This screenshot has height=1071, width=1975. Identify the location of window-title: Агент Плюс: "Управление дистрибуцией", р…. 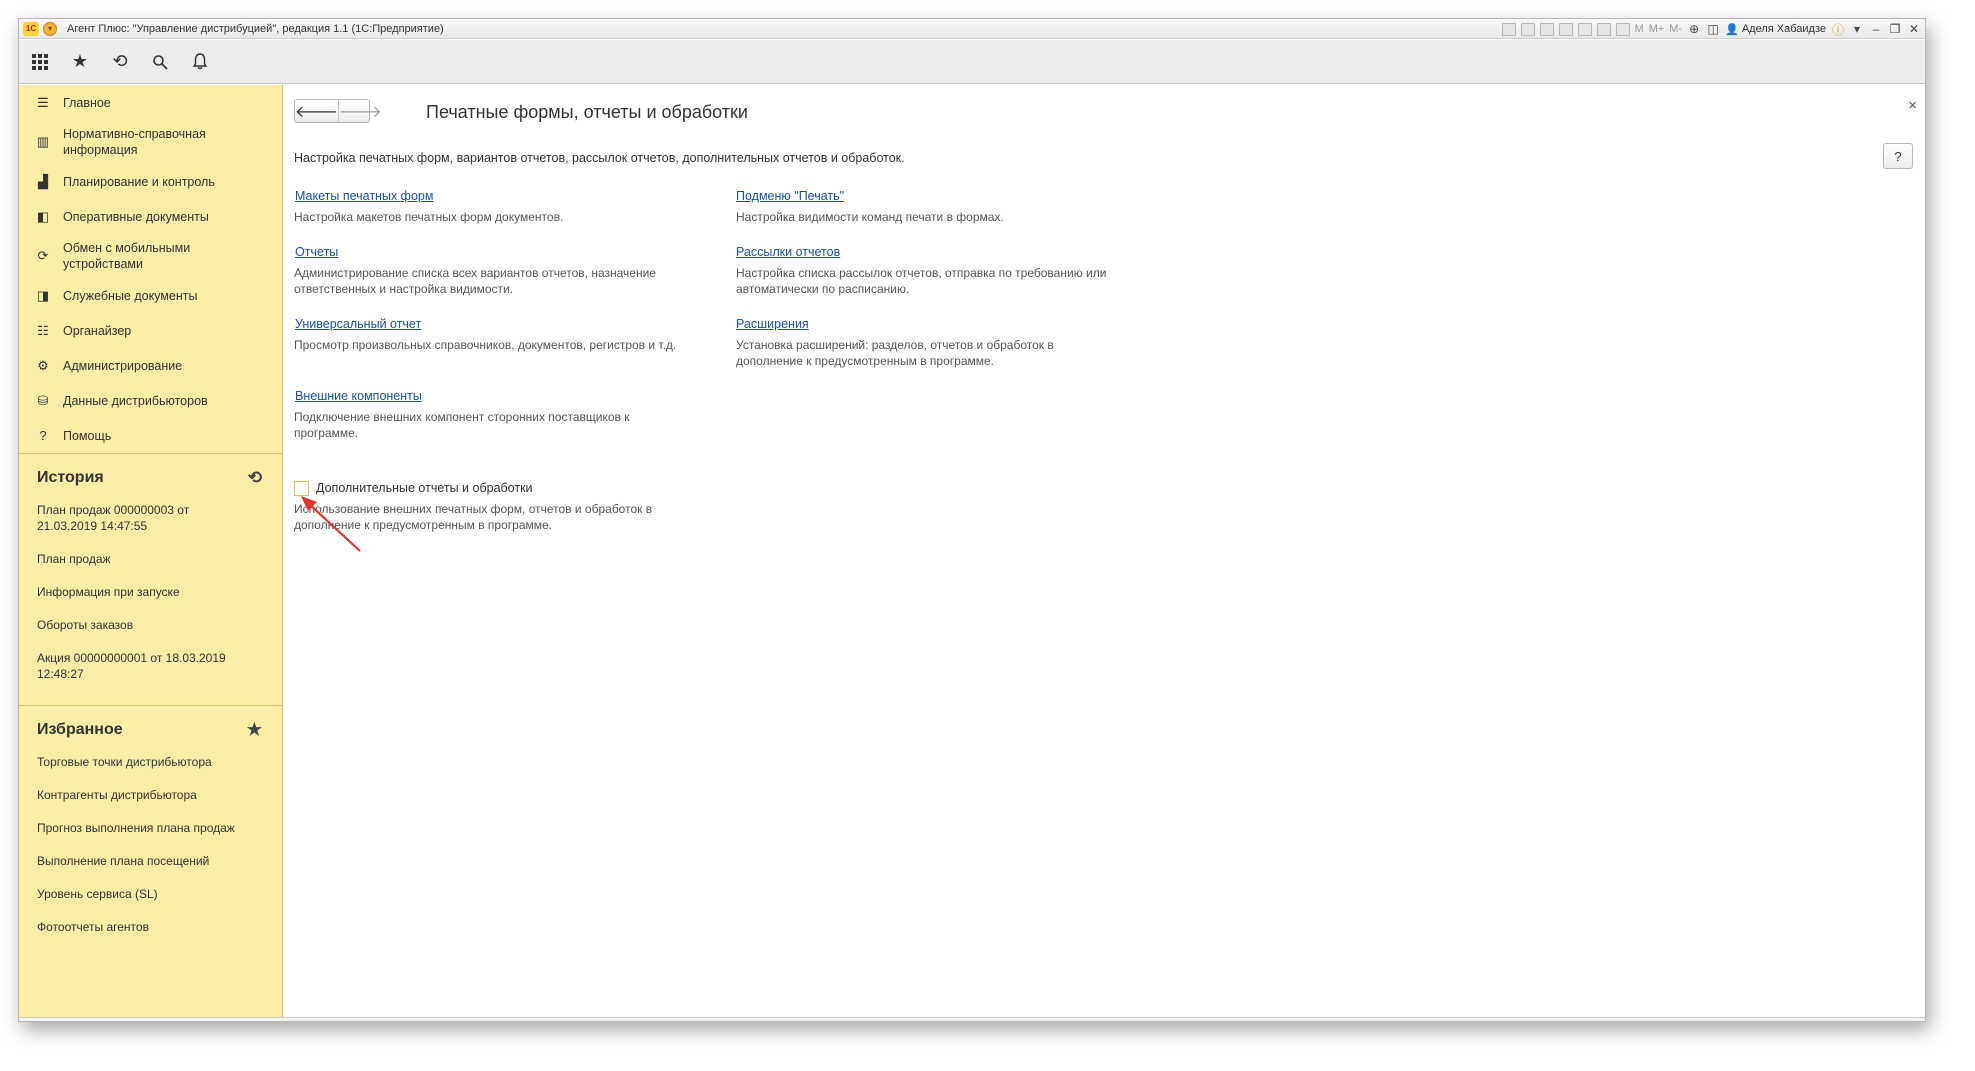
(255, 28).